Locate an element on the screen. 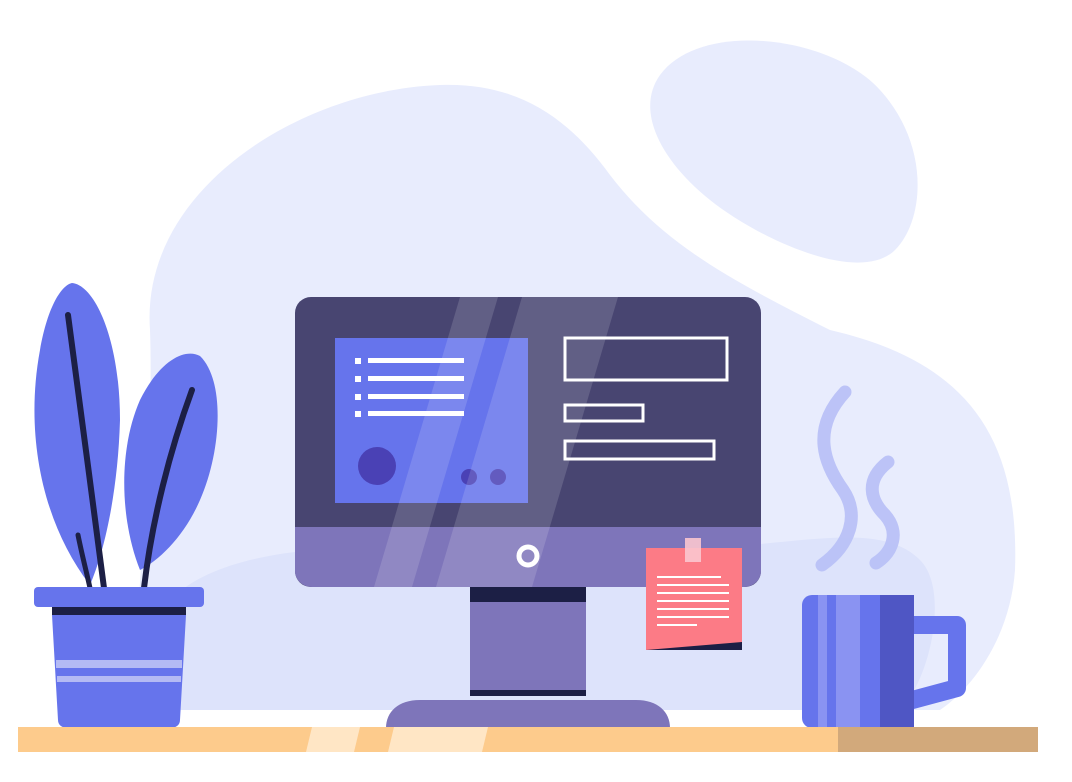  sticky-note-tape is located at coordinates (693, 550).